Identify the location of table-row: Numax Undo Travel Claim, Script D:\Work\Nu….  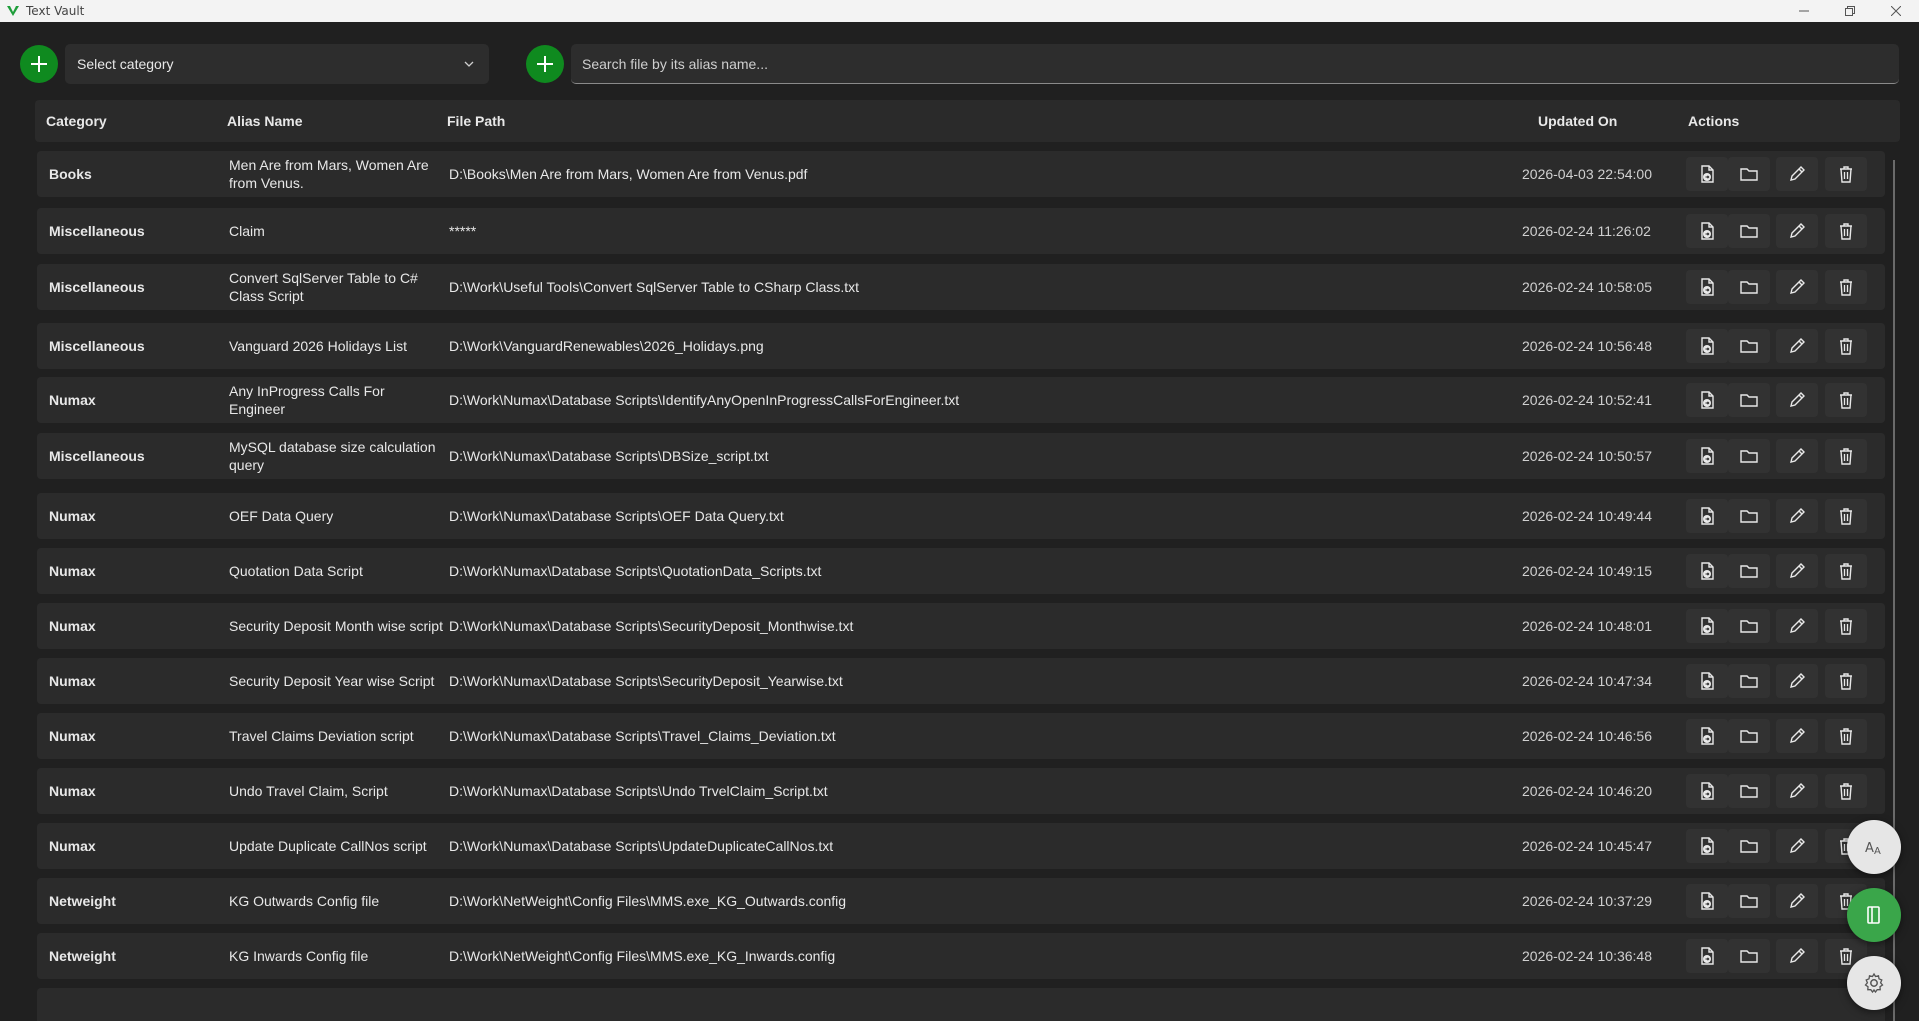
(961, 791).